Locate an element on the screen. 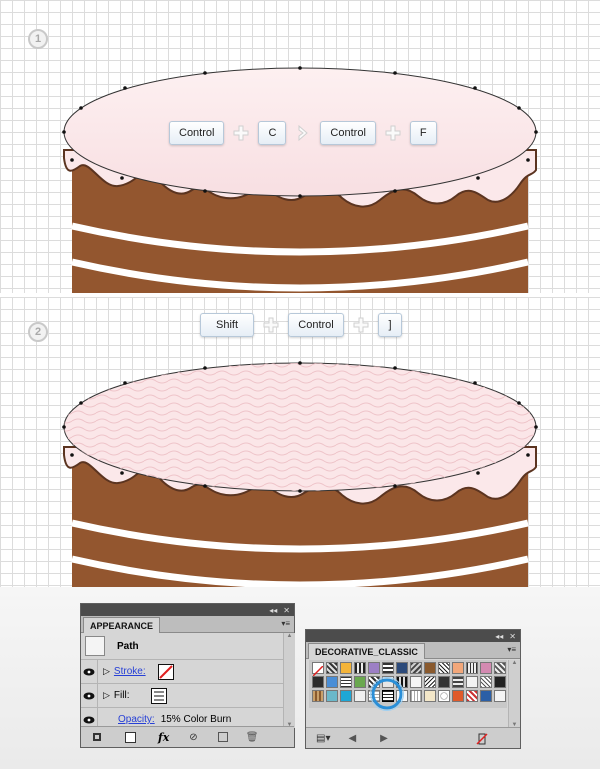 The height and width of the screenshot is (769, 600). opacity-label: Opacity: is located at coordinates (136, 719).